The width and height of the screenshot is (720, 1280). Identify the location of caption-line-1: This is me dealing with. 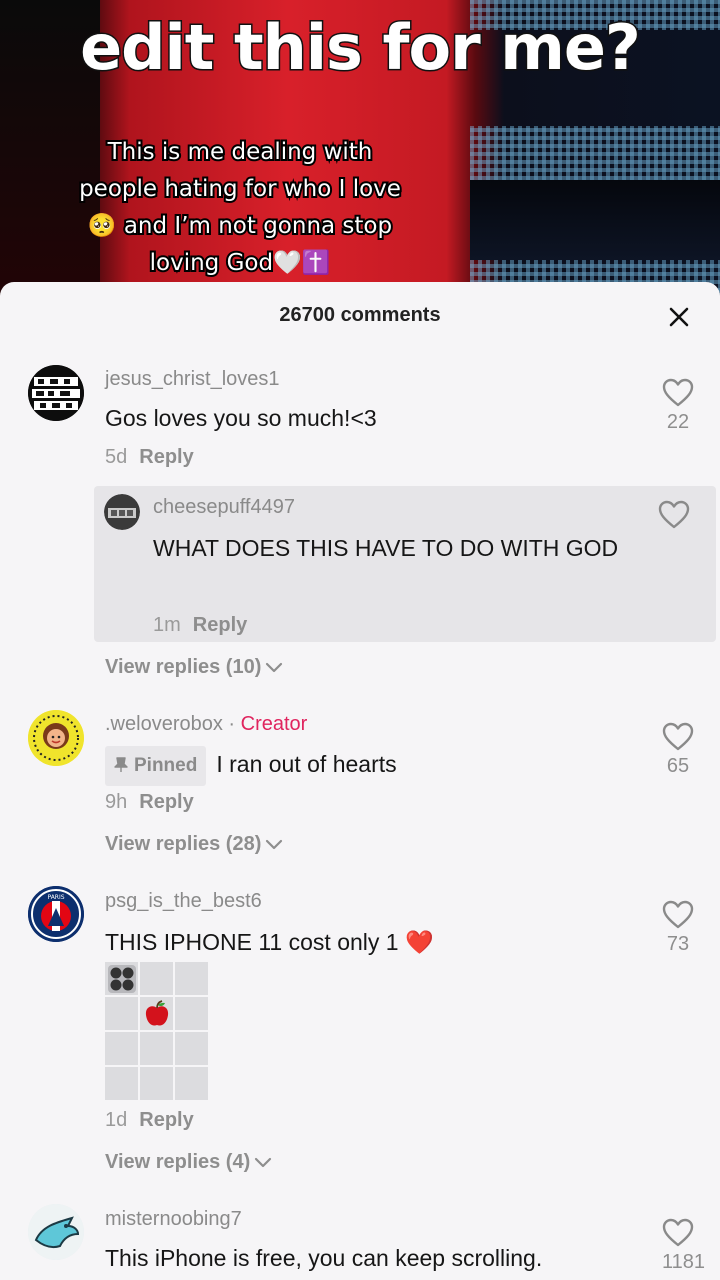
(240, 152).